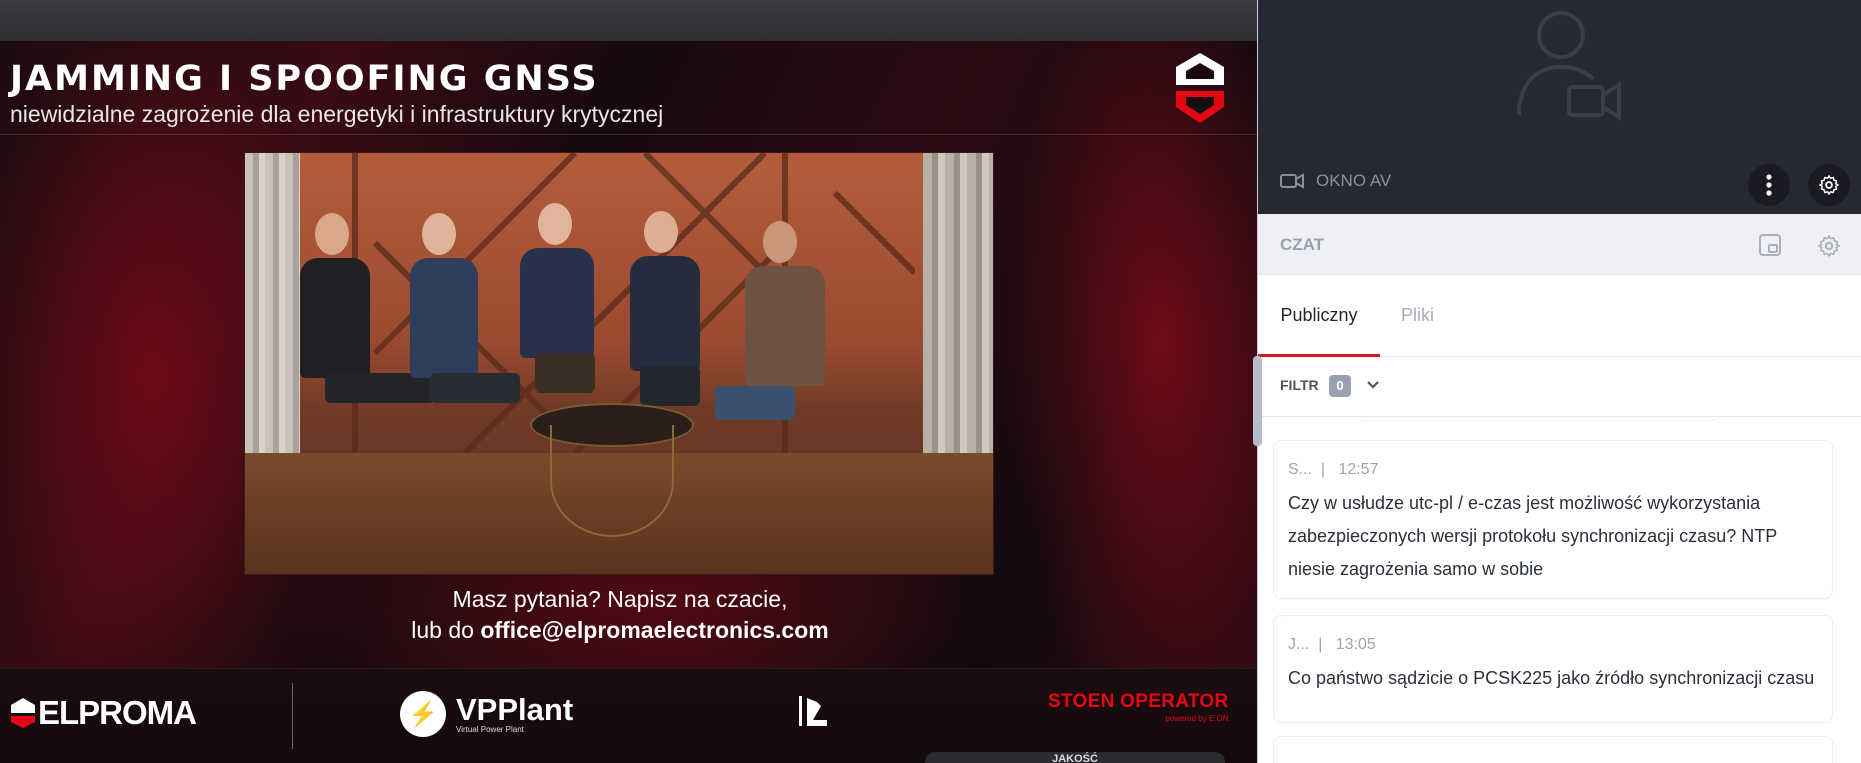  Describe the element at coordinates (1358, 469) in the screenshot. I see `message-time: 12:57` at that location.